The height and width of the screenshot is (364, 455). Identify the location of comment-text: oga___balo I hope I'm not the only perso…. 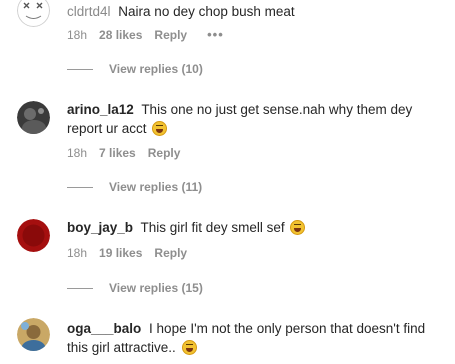
(257, 338).